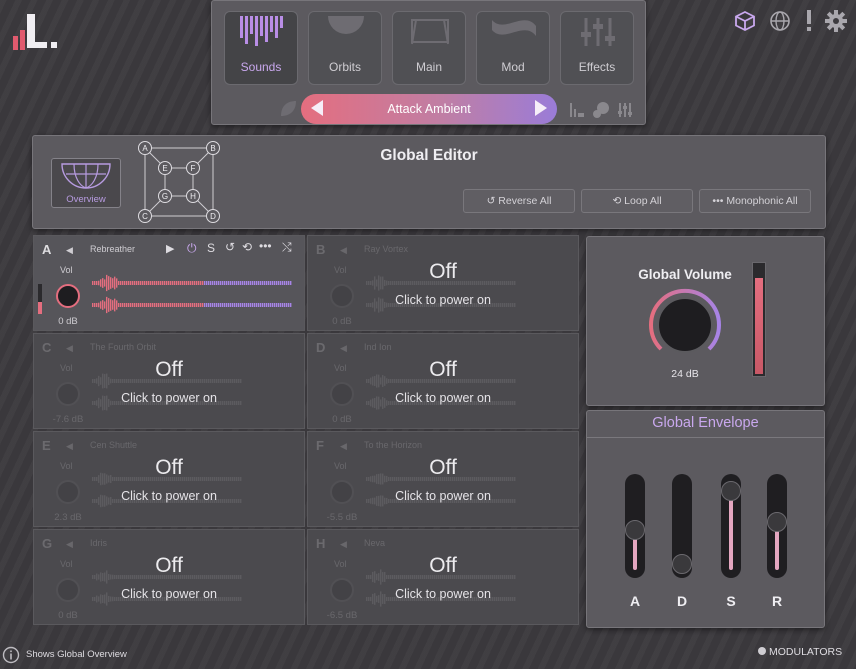 Image resolution: width=856 pixels, height=669 pixels. I want to click on orbit-node-b: B, so click(213, 148).